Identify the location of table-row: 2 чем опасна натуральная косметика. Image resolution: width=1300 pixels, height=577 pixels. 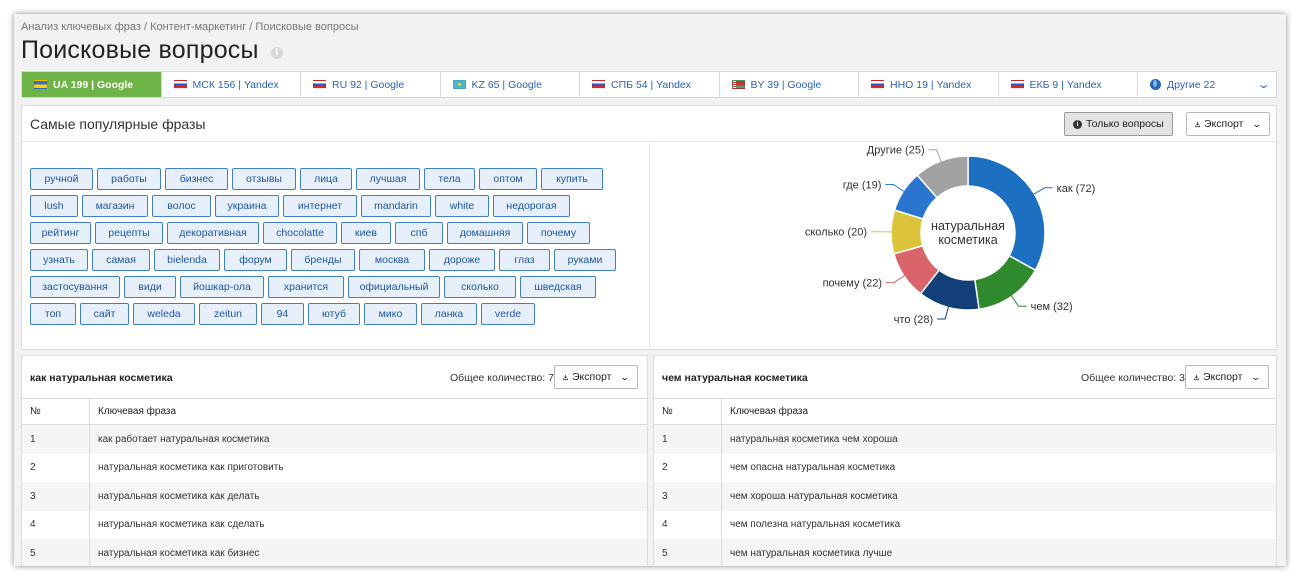
(965, 467).